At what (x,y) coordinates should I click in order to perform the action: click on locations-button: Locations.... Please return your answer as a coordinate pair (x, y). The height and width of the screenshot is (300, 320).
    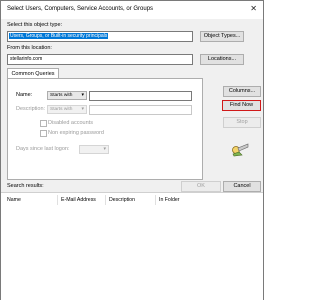
    Looking at the image, I should click on (222, 59).